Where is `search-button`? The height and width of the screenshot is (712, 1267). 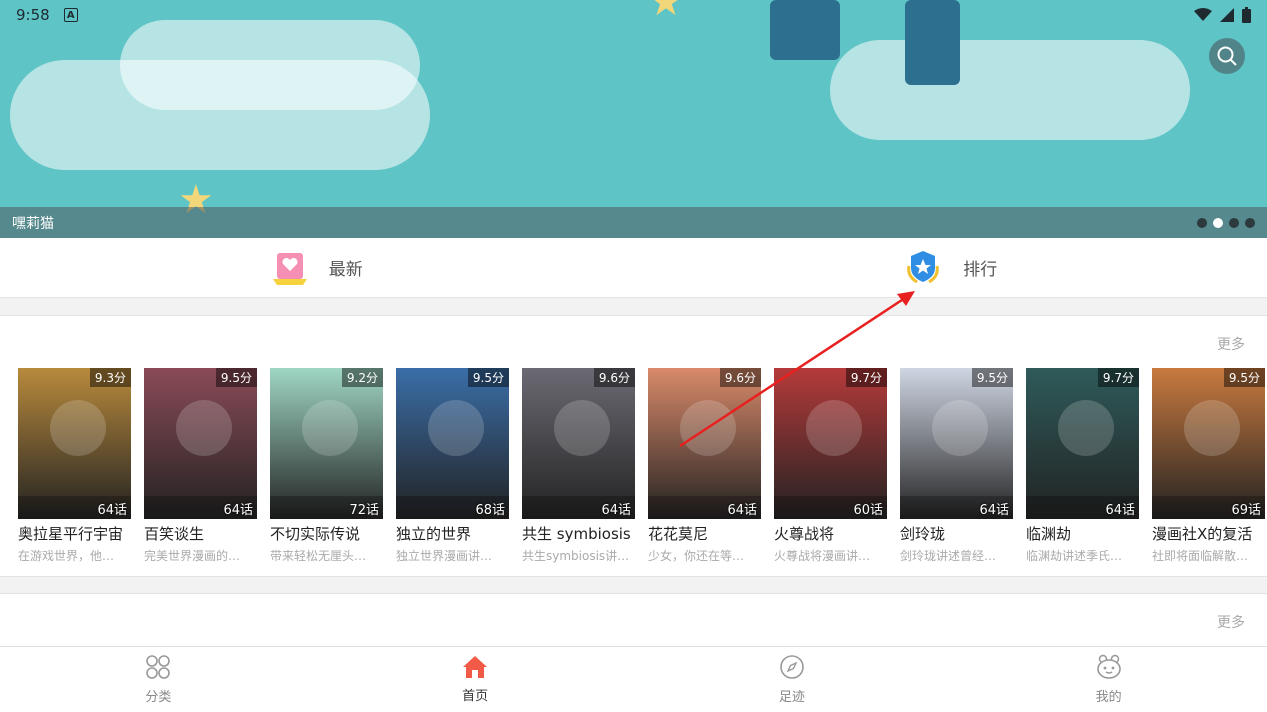 search-button is located at coordinates (1227, 56).